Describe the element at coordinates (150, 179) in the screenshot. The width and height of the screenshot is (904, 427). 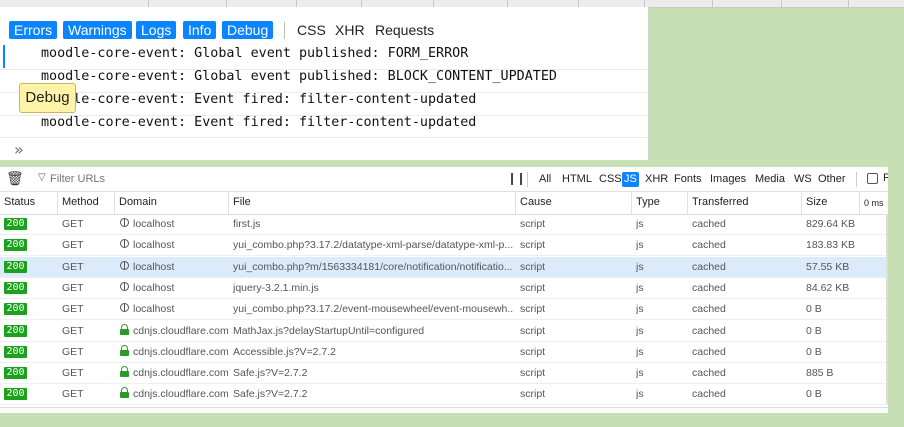
I see `filter-urls-input` at that location.